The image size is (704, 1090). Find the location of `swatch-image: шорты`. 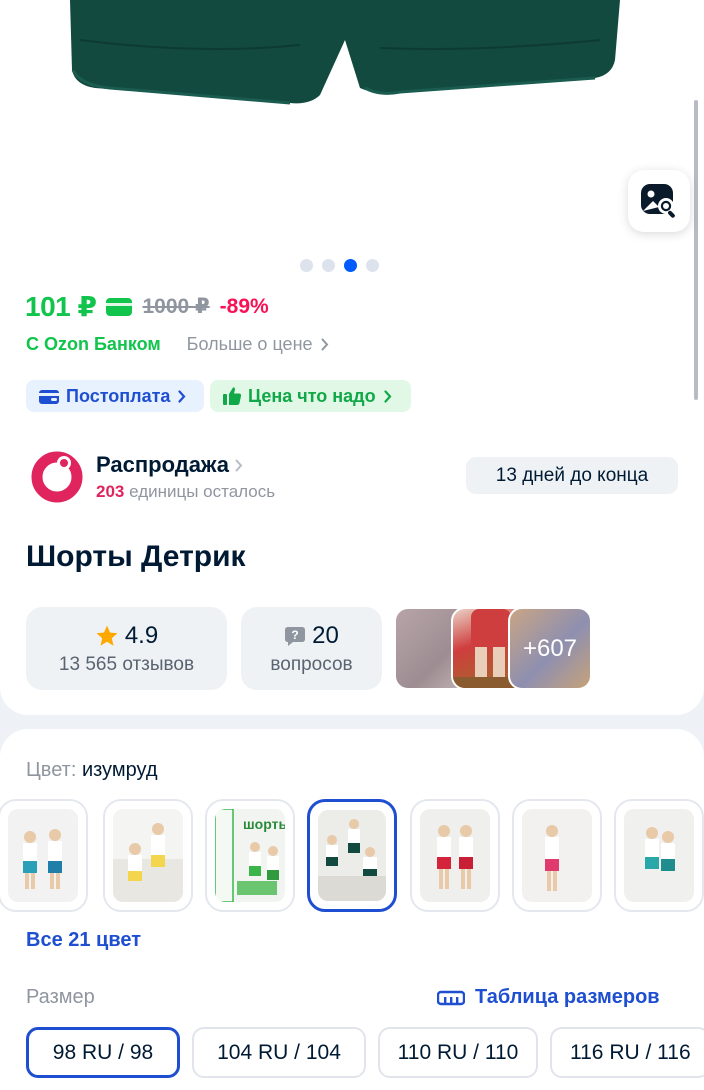

swatch-image: шорты is located at coordinates (250, 855).